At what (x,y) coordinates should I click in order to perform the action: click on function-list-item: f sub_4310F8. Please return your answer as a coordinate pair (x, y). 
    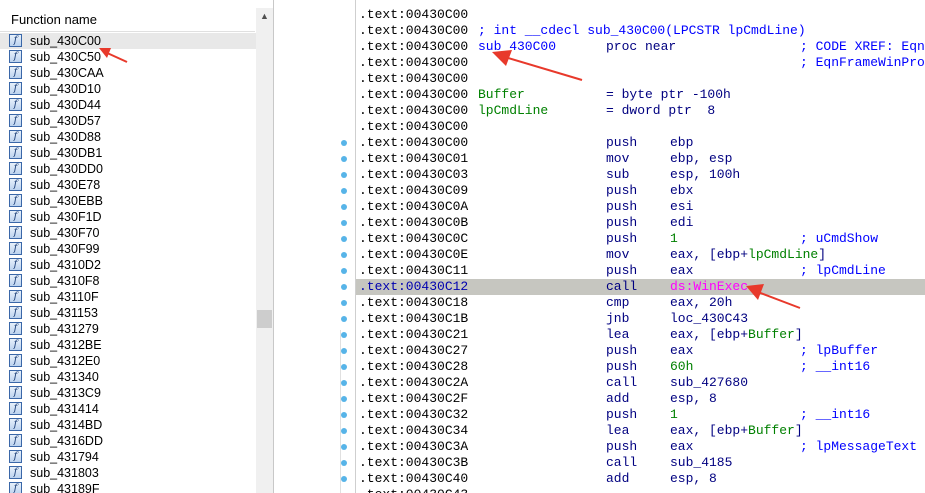
    Looking at the image, I should click on (128, 281).